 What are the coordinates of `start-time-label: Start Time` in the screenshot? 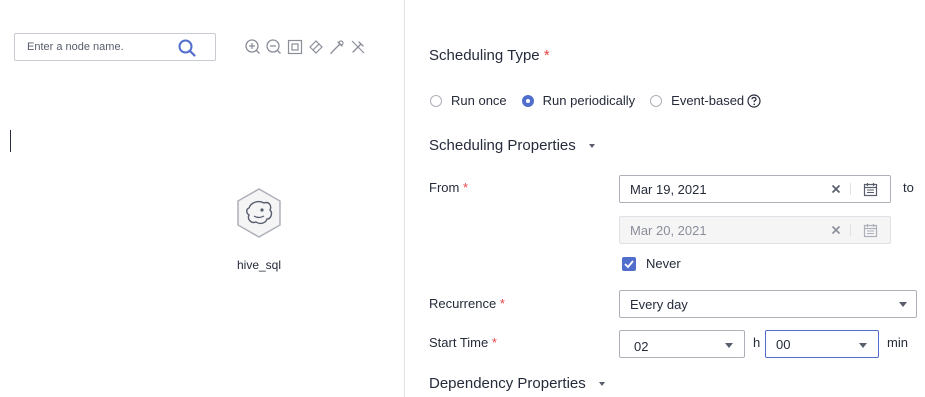 It's located at (459, 342).